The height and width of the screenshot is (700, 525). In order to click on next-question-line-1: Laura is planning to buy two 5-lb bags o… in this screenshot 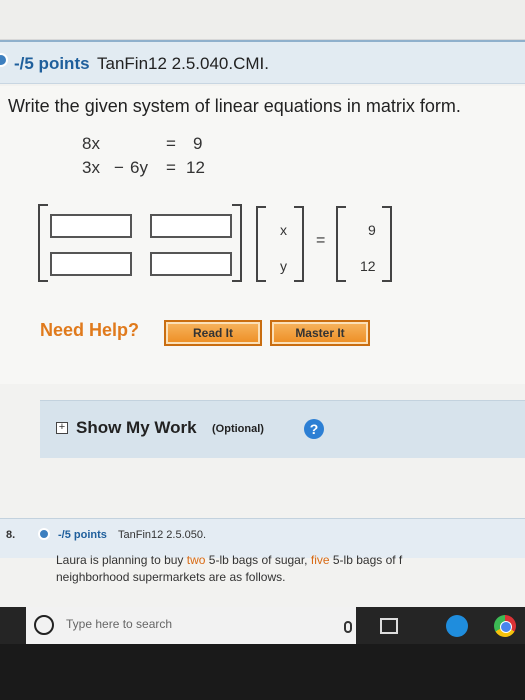, I will do `click(229, 560)`.